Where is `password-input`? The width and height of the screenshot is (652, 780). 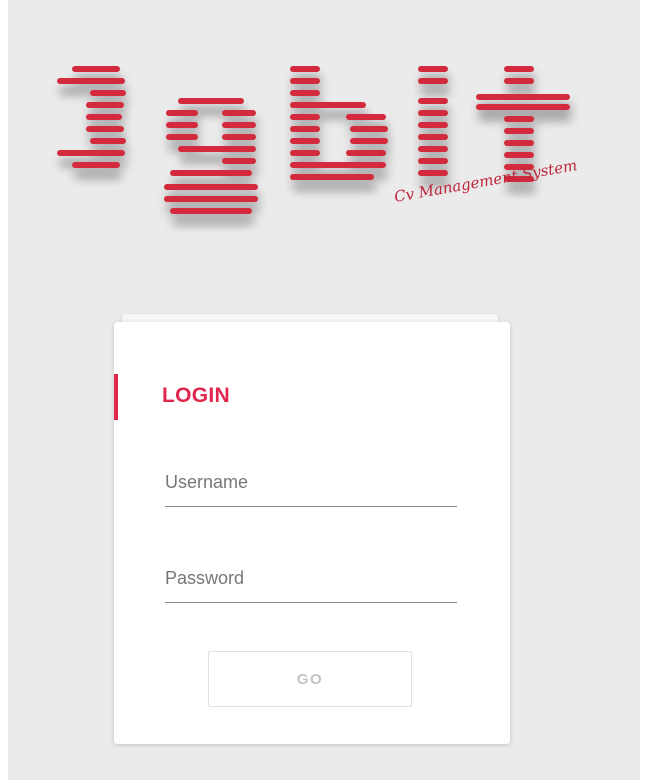 password-input is located at coordinates (311, 581).